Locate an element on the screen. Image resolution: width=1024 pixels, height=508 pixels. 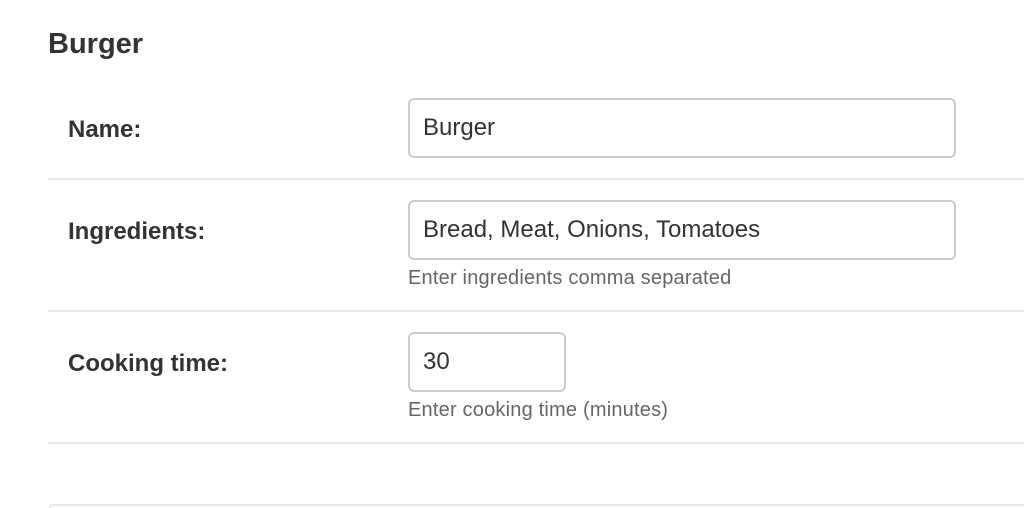
name-input is located at coordinates (682, 128).